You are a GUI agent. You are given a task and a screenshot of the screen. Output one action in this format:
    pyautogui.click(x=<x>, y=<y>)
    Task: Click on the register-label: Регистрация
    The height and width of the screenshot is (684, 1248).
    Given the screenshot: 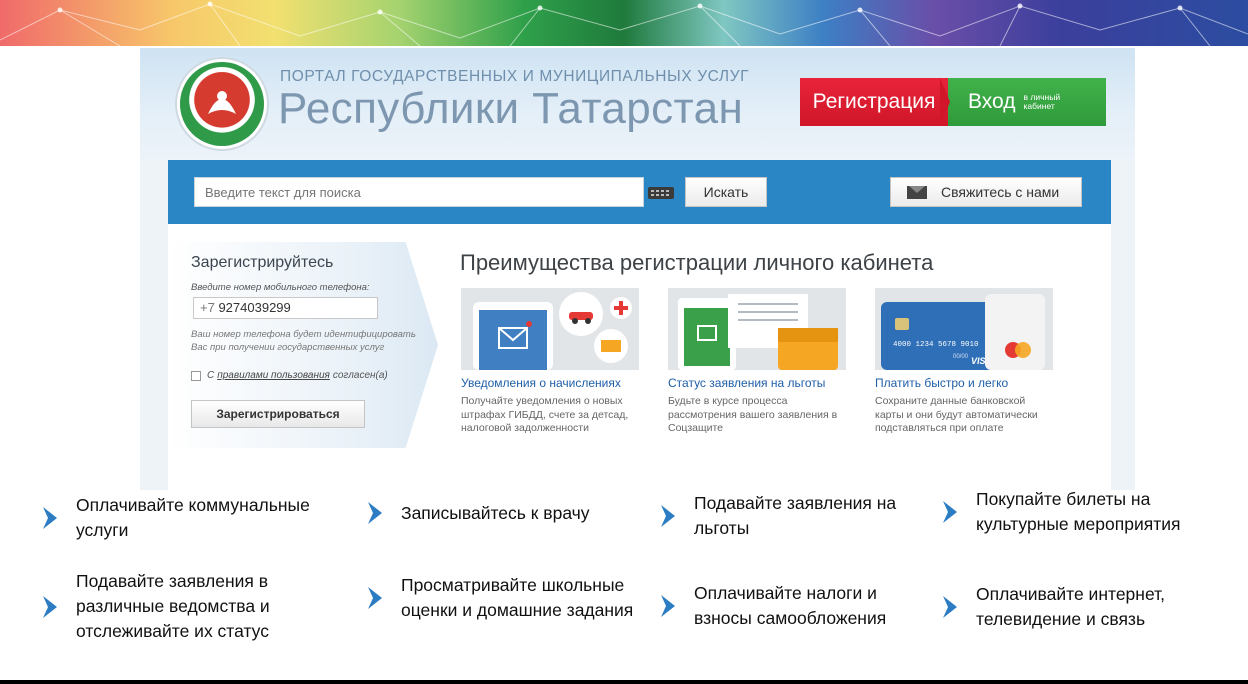 What is the action you would take?
    pyautogui.click(x=874, y=101)
    